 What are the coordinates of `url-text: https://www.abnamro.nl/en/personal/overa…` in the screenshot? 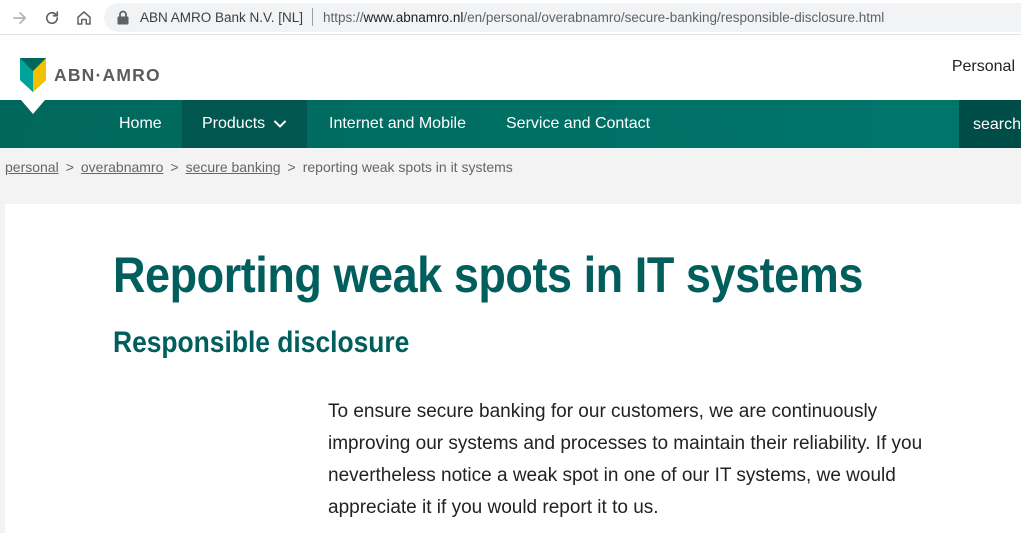 It's located at (603, 17).